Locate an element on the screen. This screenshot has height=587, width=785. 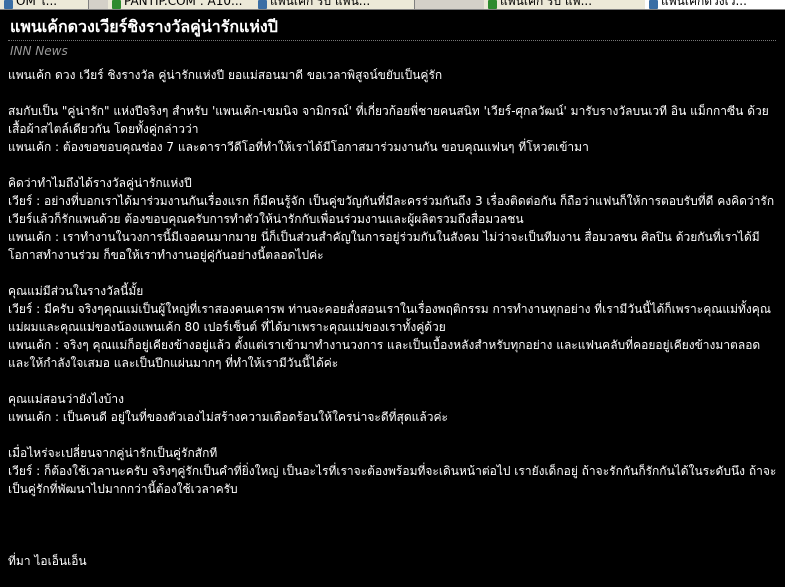
article-headline: แพนเค้กดวงเวียร์ชิงรางวัลคู่น่ารักแห่งปี is located at coordinates (144, 26).